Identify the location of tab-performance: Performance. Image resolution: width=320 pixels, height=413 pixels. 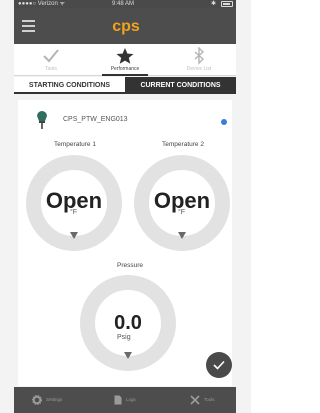
(125, 60).